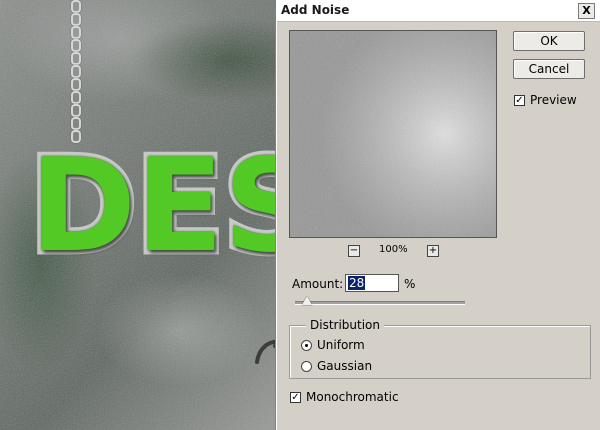 The height and width of the screenshot is (430, 600). Describe the element at coordinates (318, 284) in the screenshot. I see `amount-label: Amount:` at that location.